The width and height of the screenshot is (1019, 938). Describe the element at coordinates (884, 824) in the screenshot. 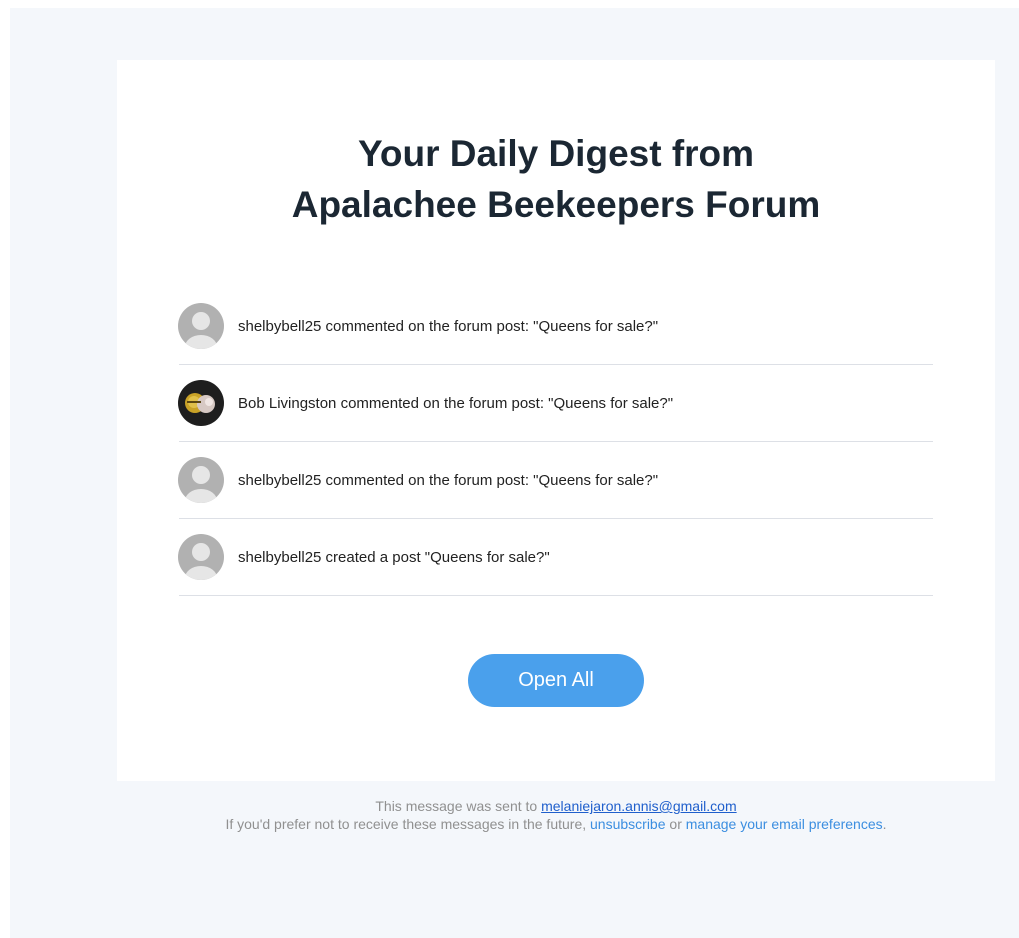

I see `period-text: .` at that location.